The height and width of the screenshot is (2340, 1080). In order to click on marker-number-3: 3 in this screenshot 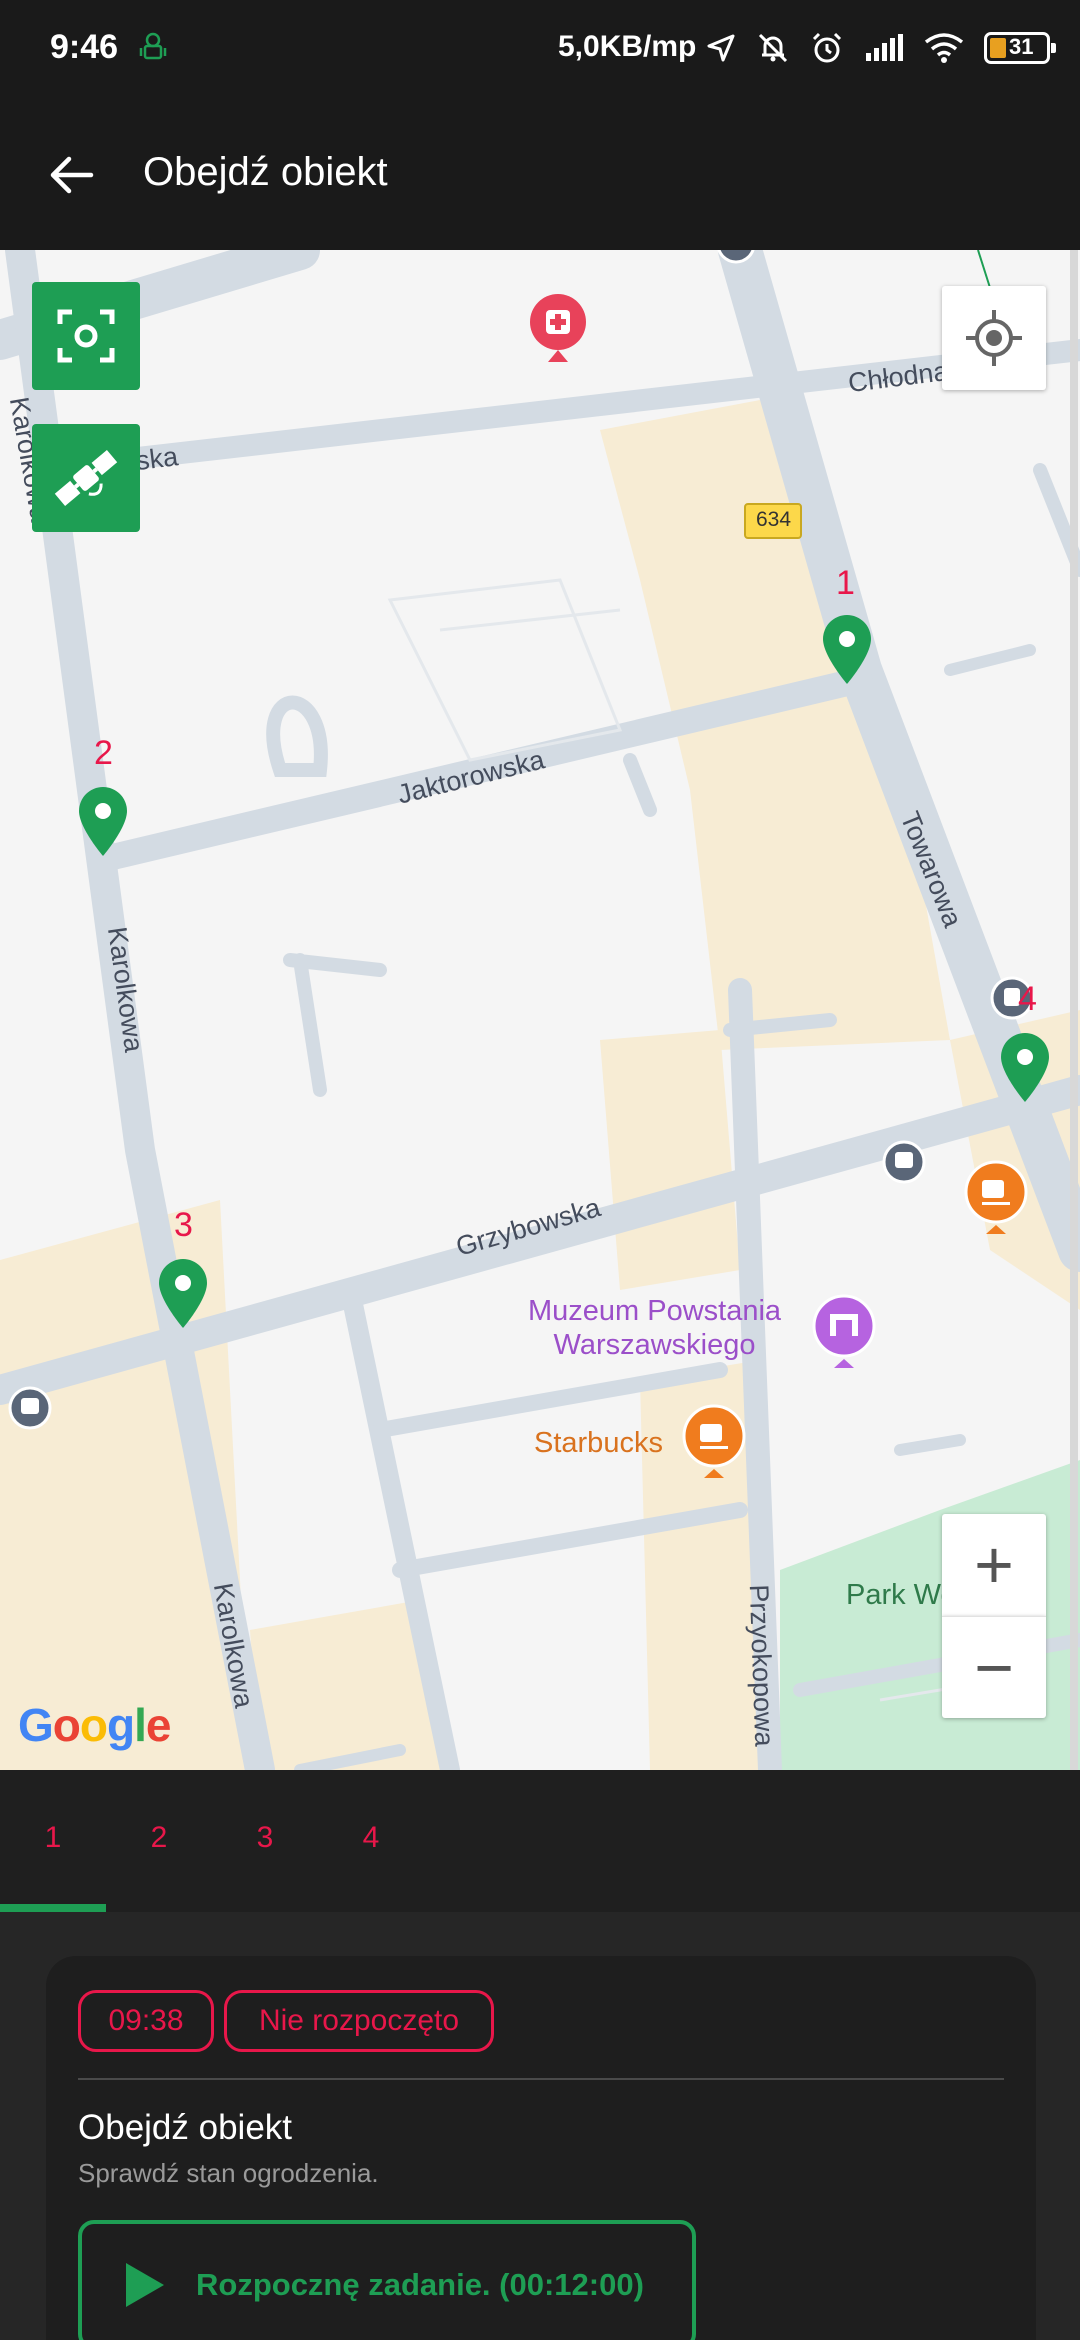, I will do `click(183, 1225)`.